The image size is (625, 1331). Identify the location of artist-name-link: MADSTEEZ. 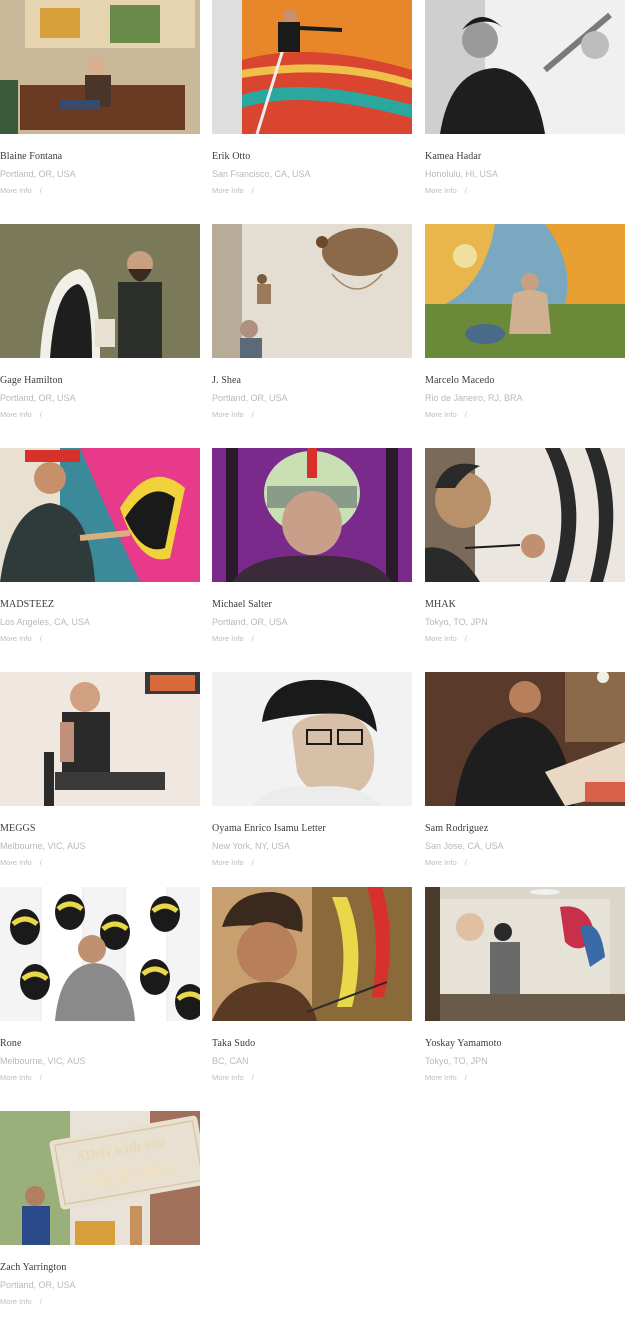
(27, 604).